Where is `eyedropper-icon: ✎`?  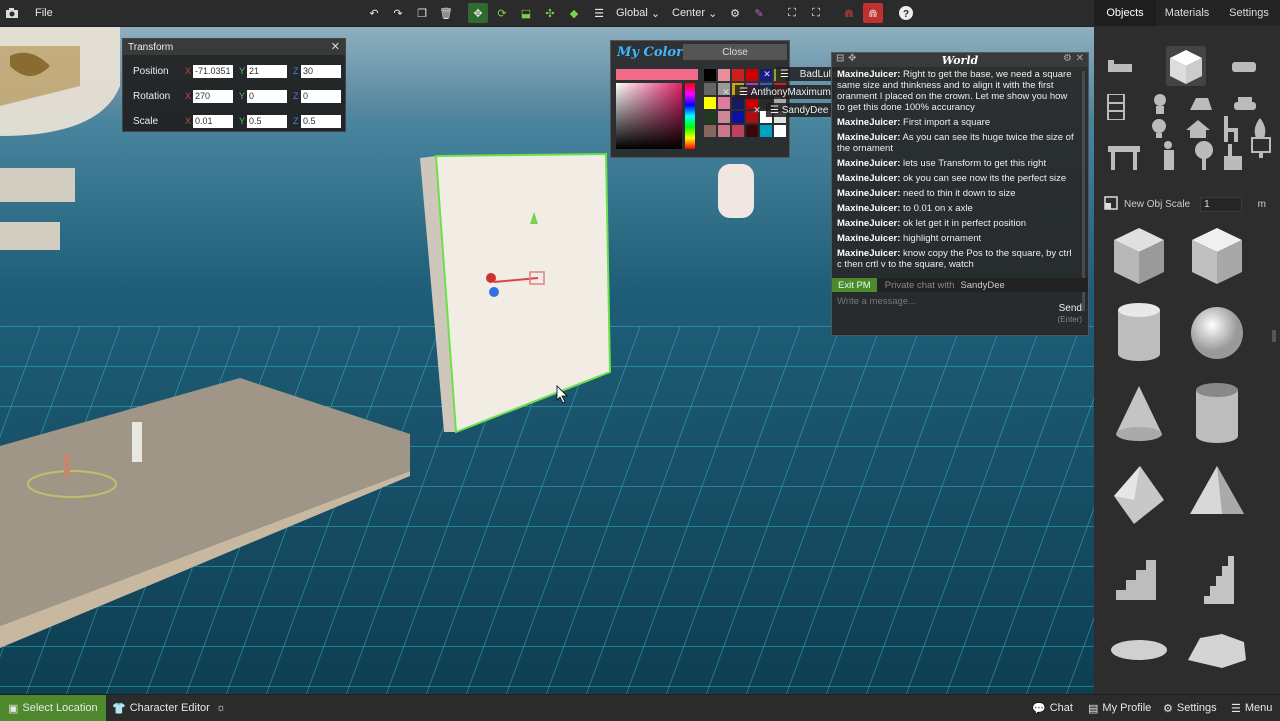
eyedropper-icon: ✎ is located at coordinates (759, 13).